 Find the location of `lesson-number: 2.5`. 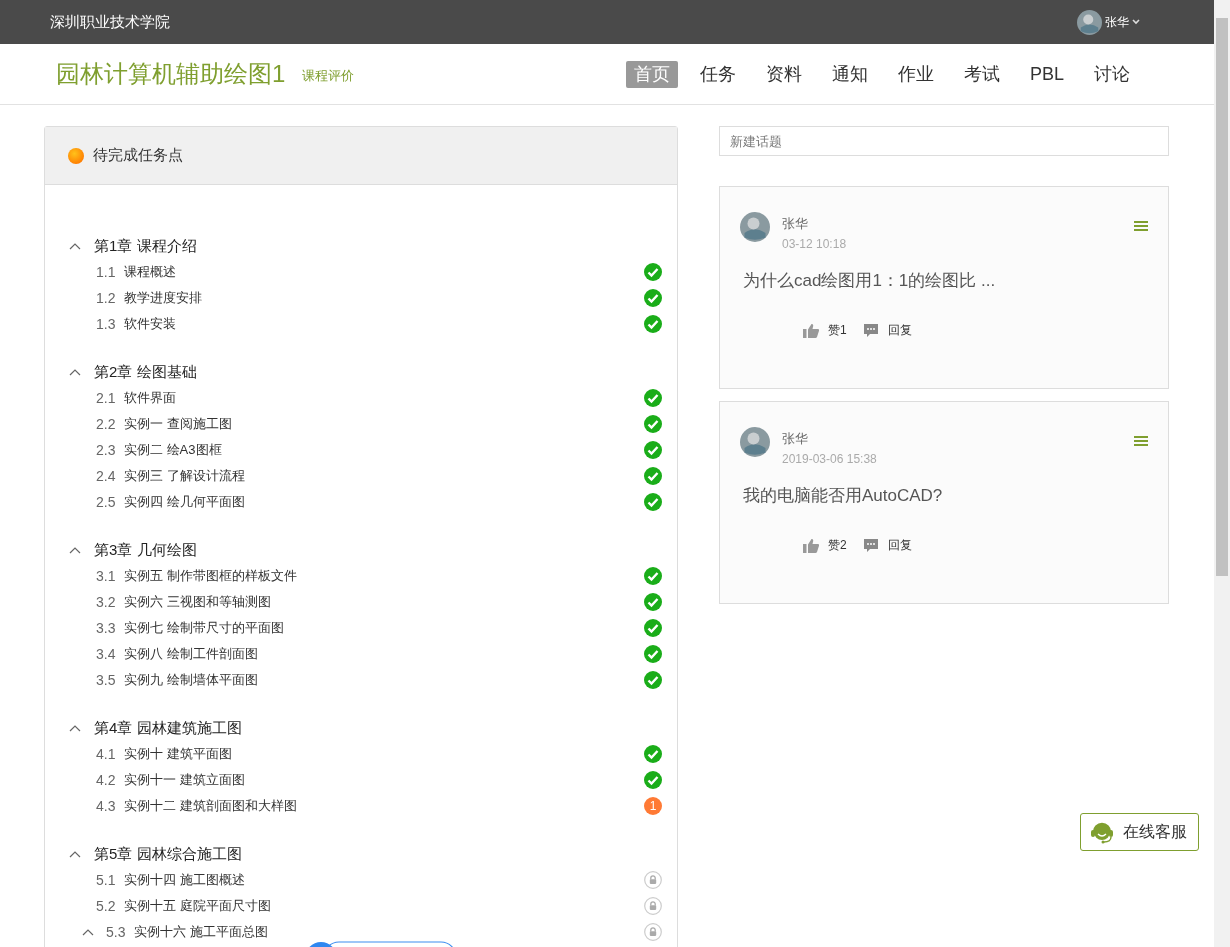

lesson-number: 2.5 is located at coordinates (106, 502).